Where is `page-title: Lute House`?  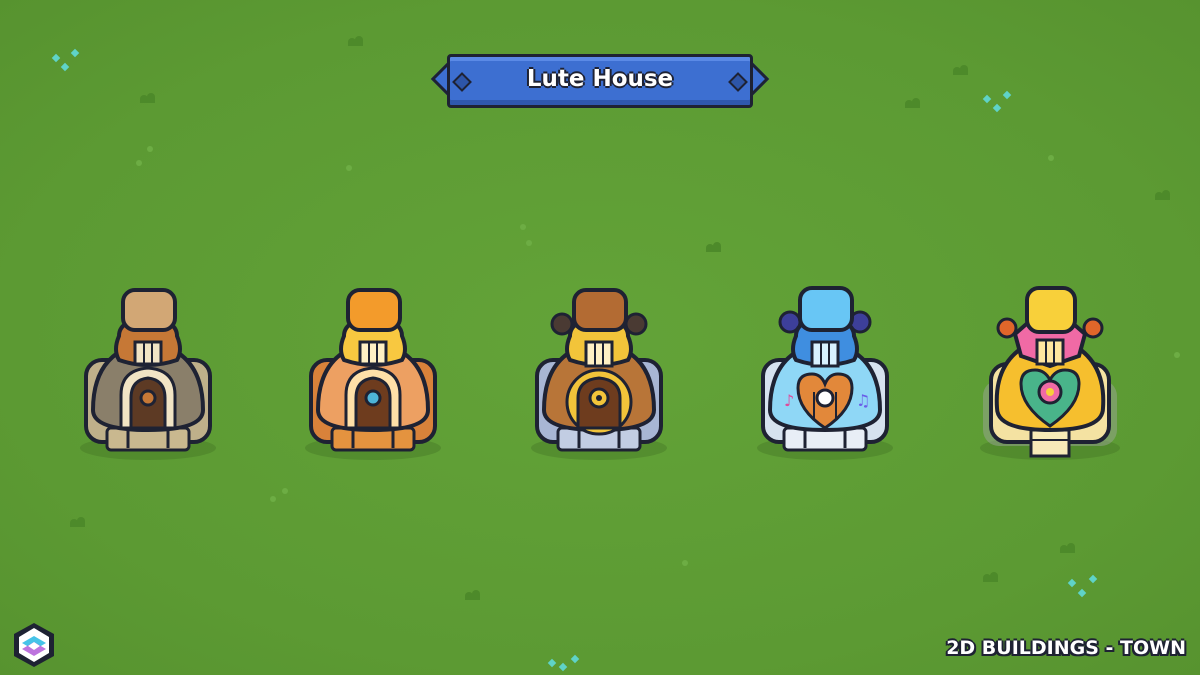
page-title: Lute House is located at coordinates (600, 79).